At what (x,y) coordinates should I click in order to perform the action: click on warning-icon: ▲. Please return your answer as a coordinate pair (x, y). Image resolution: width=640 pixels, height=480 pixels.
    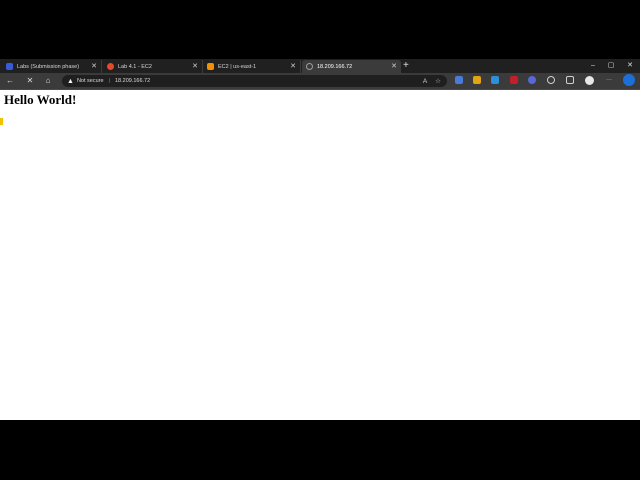
    Looking at the image, I should click on (70, 81).